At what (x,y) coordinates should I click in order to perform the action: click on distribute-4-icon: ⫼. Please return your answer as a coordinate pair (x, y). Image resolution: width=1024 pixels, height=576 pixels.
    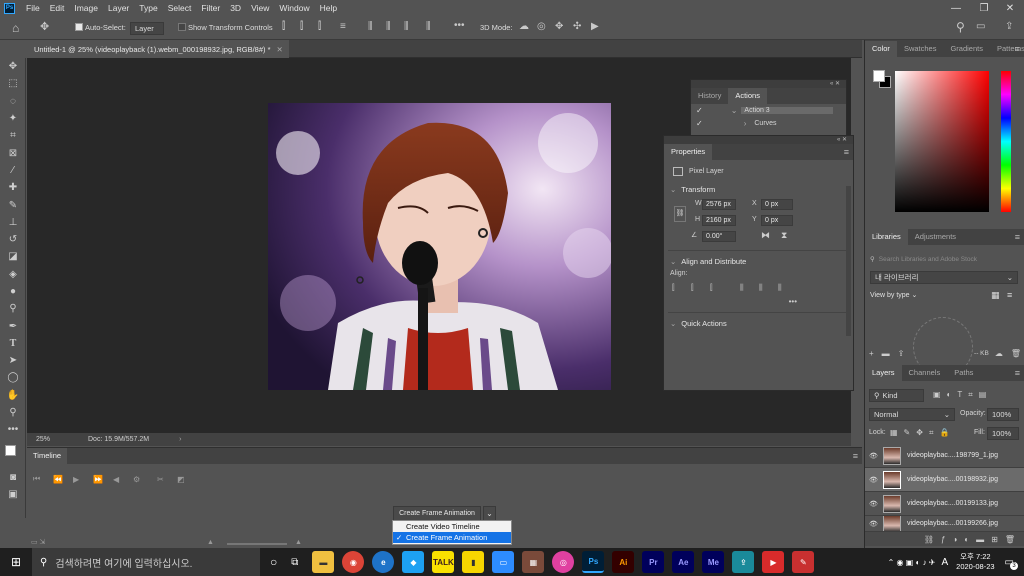
    Looking at the image, I should click on (428, 27).